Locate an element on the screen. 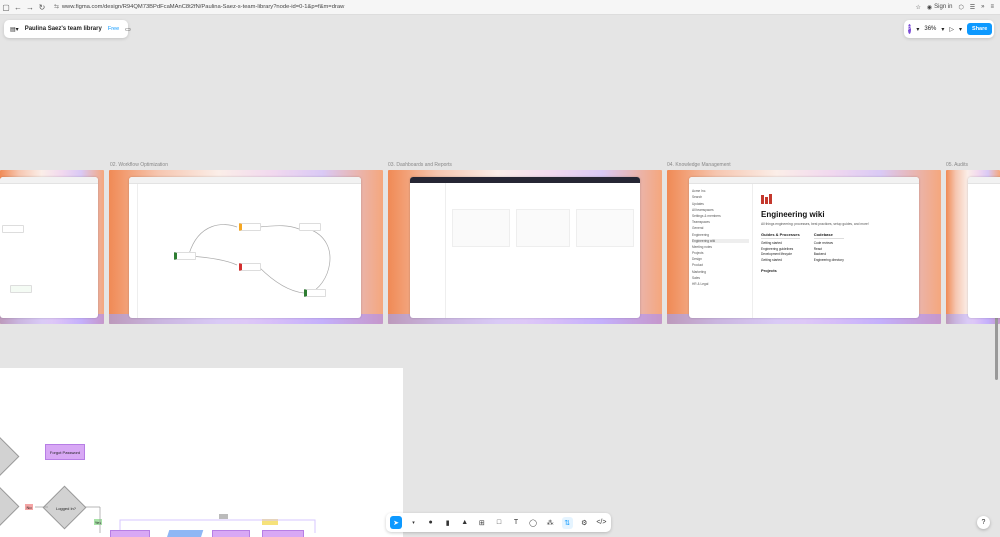 This screenshot has width=1000, height=537. profile-icon: ◉ is located at coordinates (929, 7).